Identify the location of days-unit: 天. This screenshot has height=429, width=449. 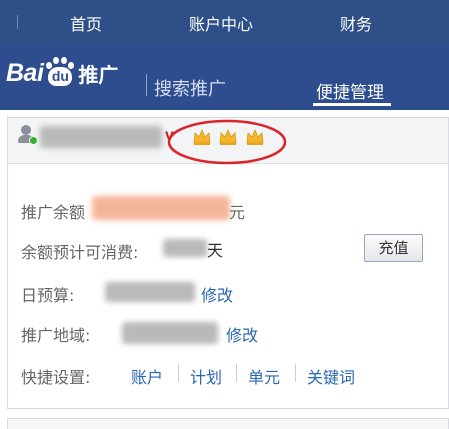
(215, 250).